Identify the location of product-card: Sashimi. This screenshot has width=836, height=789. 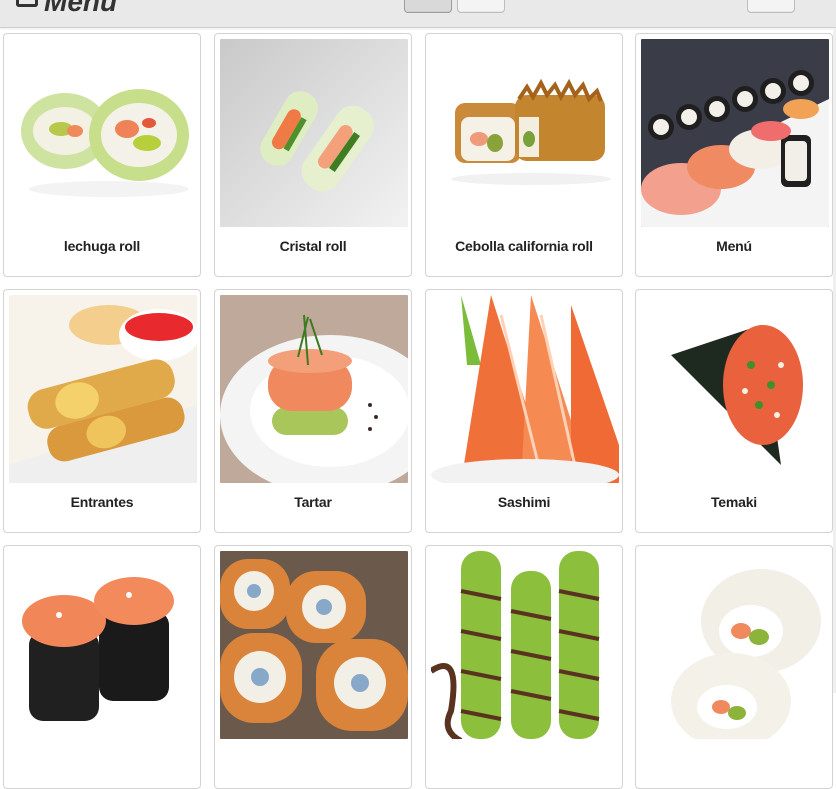
(524, 411).